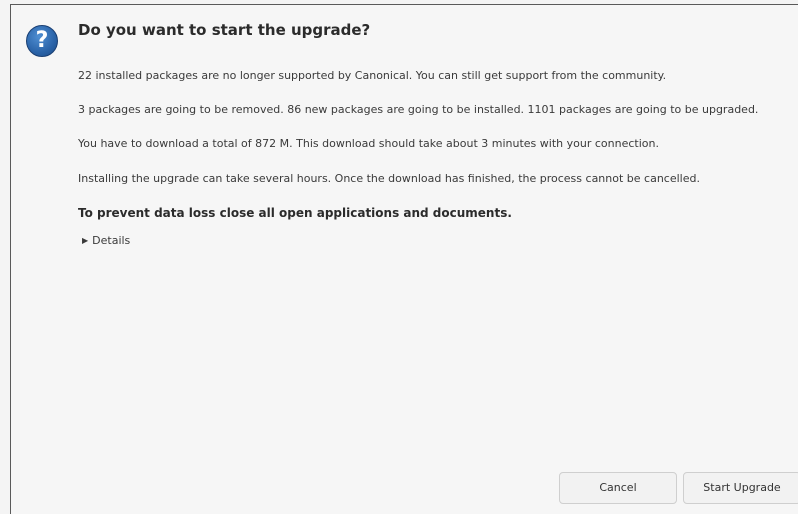 The width and height of the screenshot is (798, 514). I want to click on dialog-title: Do you want to start the upgrade?, so click(224, 30).